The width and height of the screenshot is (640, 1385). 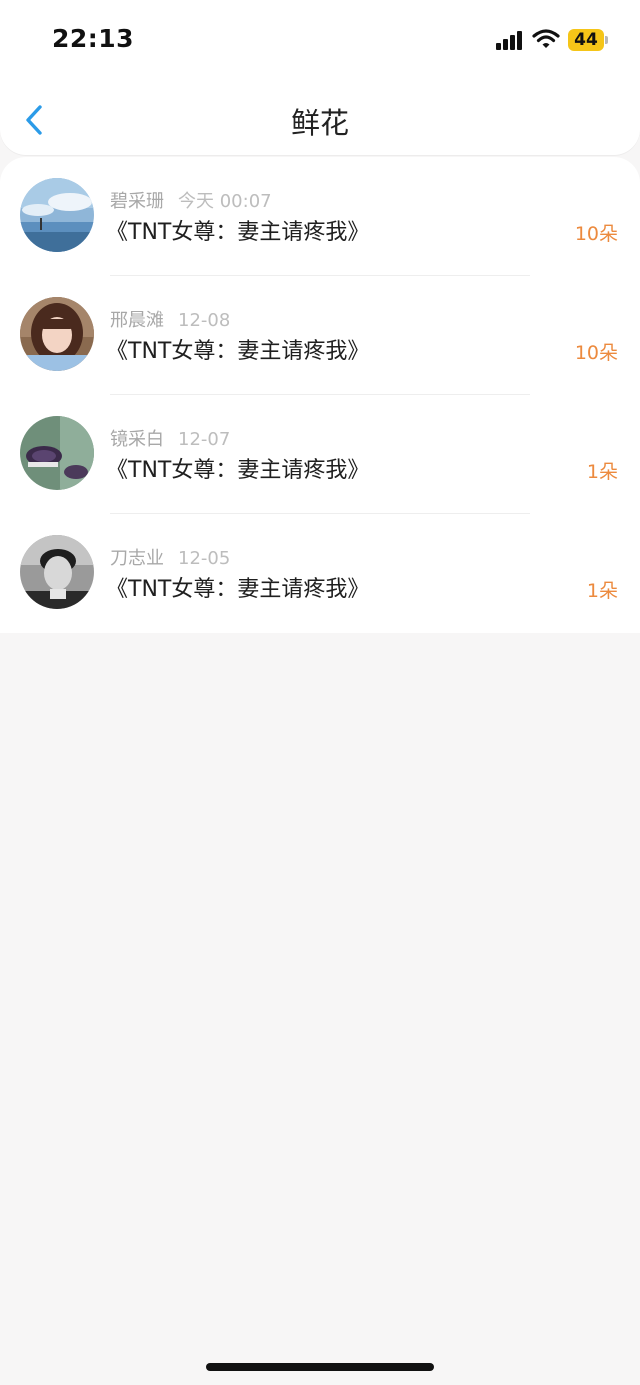 I want to click on send-date: 12-08, so click(x=204, y=320).